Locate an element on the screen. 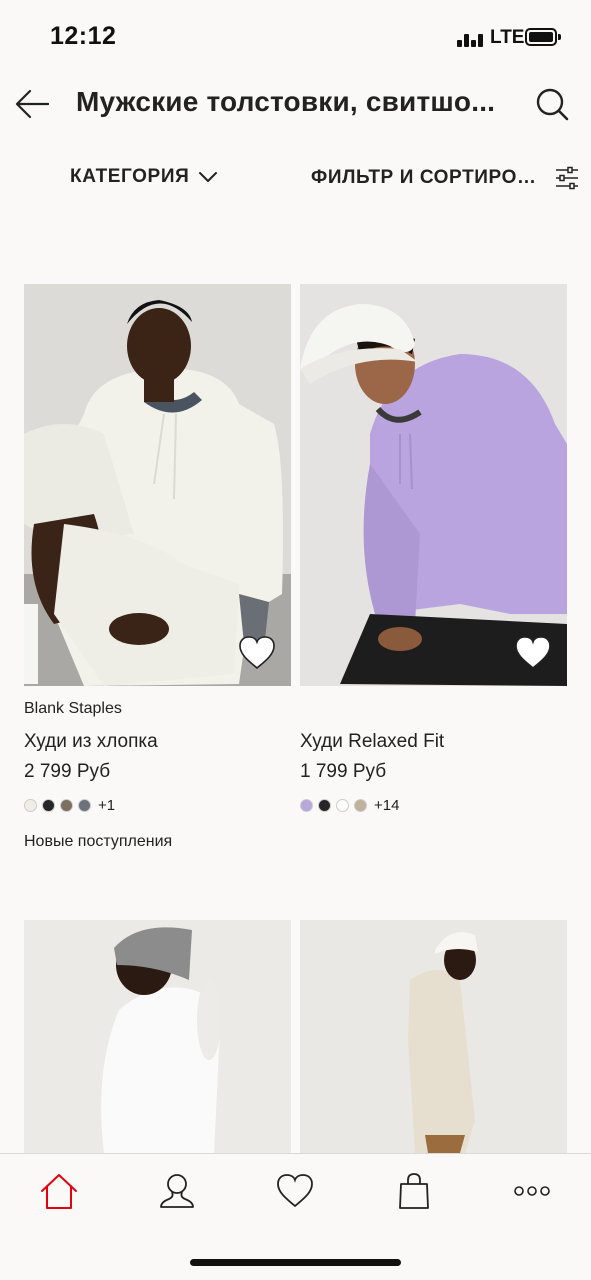  sliders-icon is located at coordinates (567, 178).